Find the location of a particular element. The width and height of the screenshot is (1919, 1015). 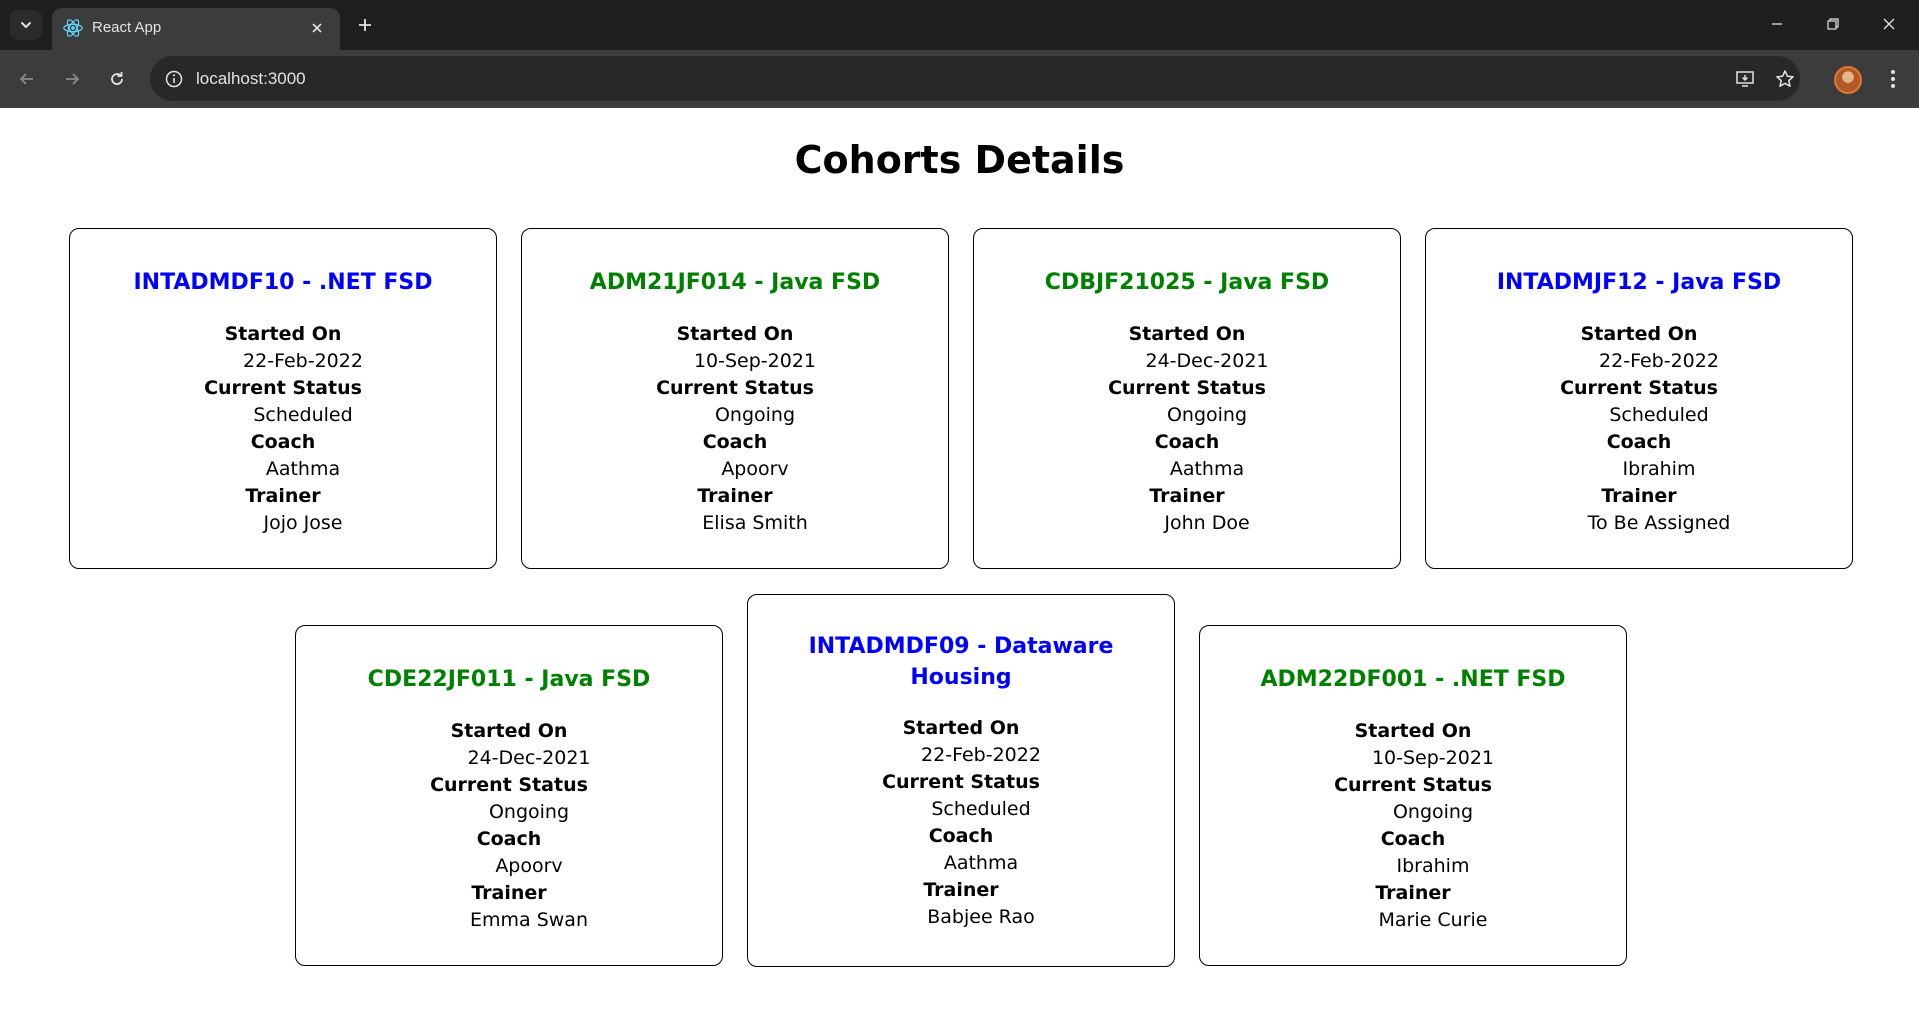

cohort-title: INTADMDF09 - Dataware Housing is located at coordinates (961, 662).